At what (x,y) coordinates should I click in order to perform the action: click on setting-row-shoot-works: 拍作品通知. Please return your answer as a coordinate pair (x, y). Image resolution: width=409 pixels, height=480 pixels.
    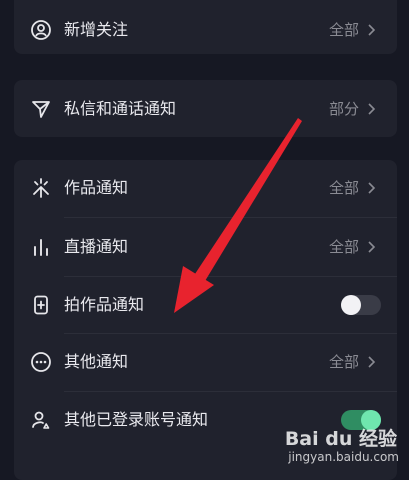
    Looking at the image, I should click on (205, 305).